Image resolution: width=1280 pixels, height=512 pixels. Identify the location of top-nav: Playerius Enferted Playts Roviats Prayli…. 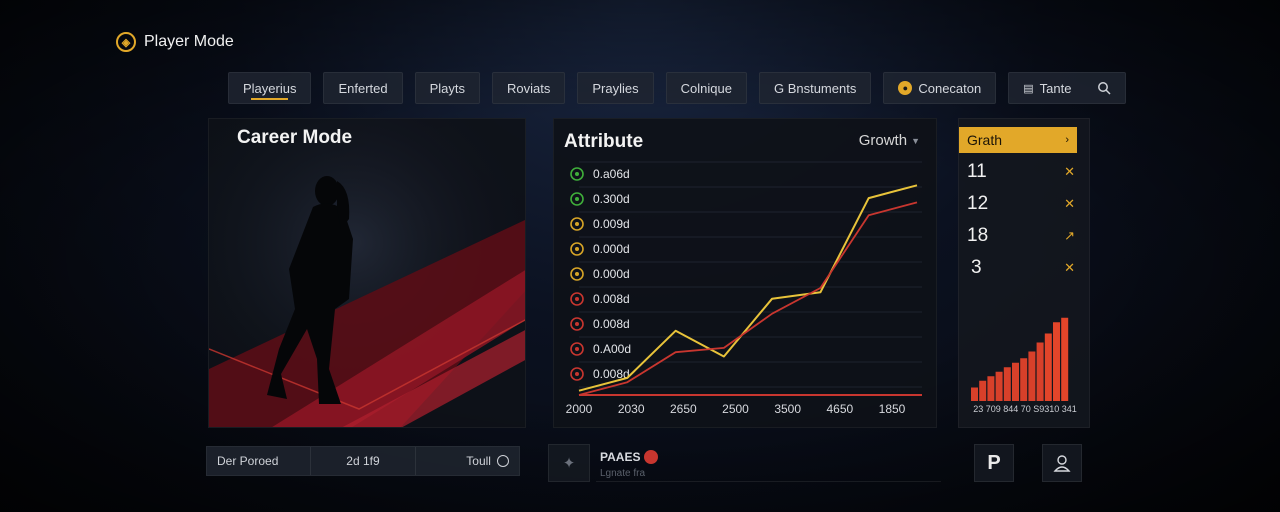
(677, 88).